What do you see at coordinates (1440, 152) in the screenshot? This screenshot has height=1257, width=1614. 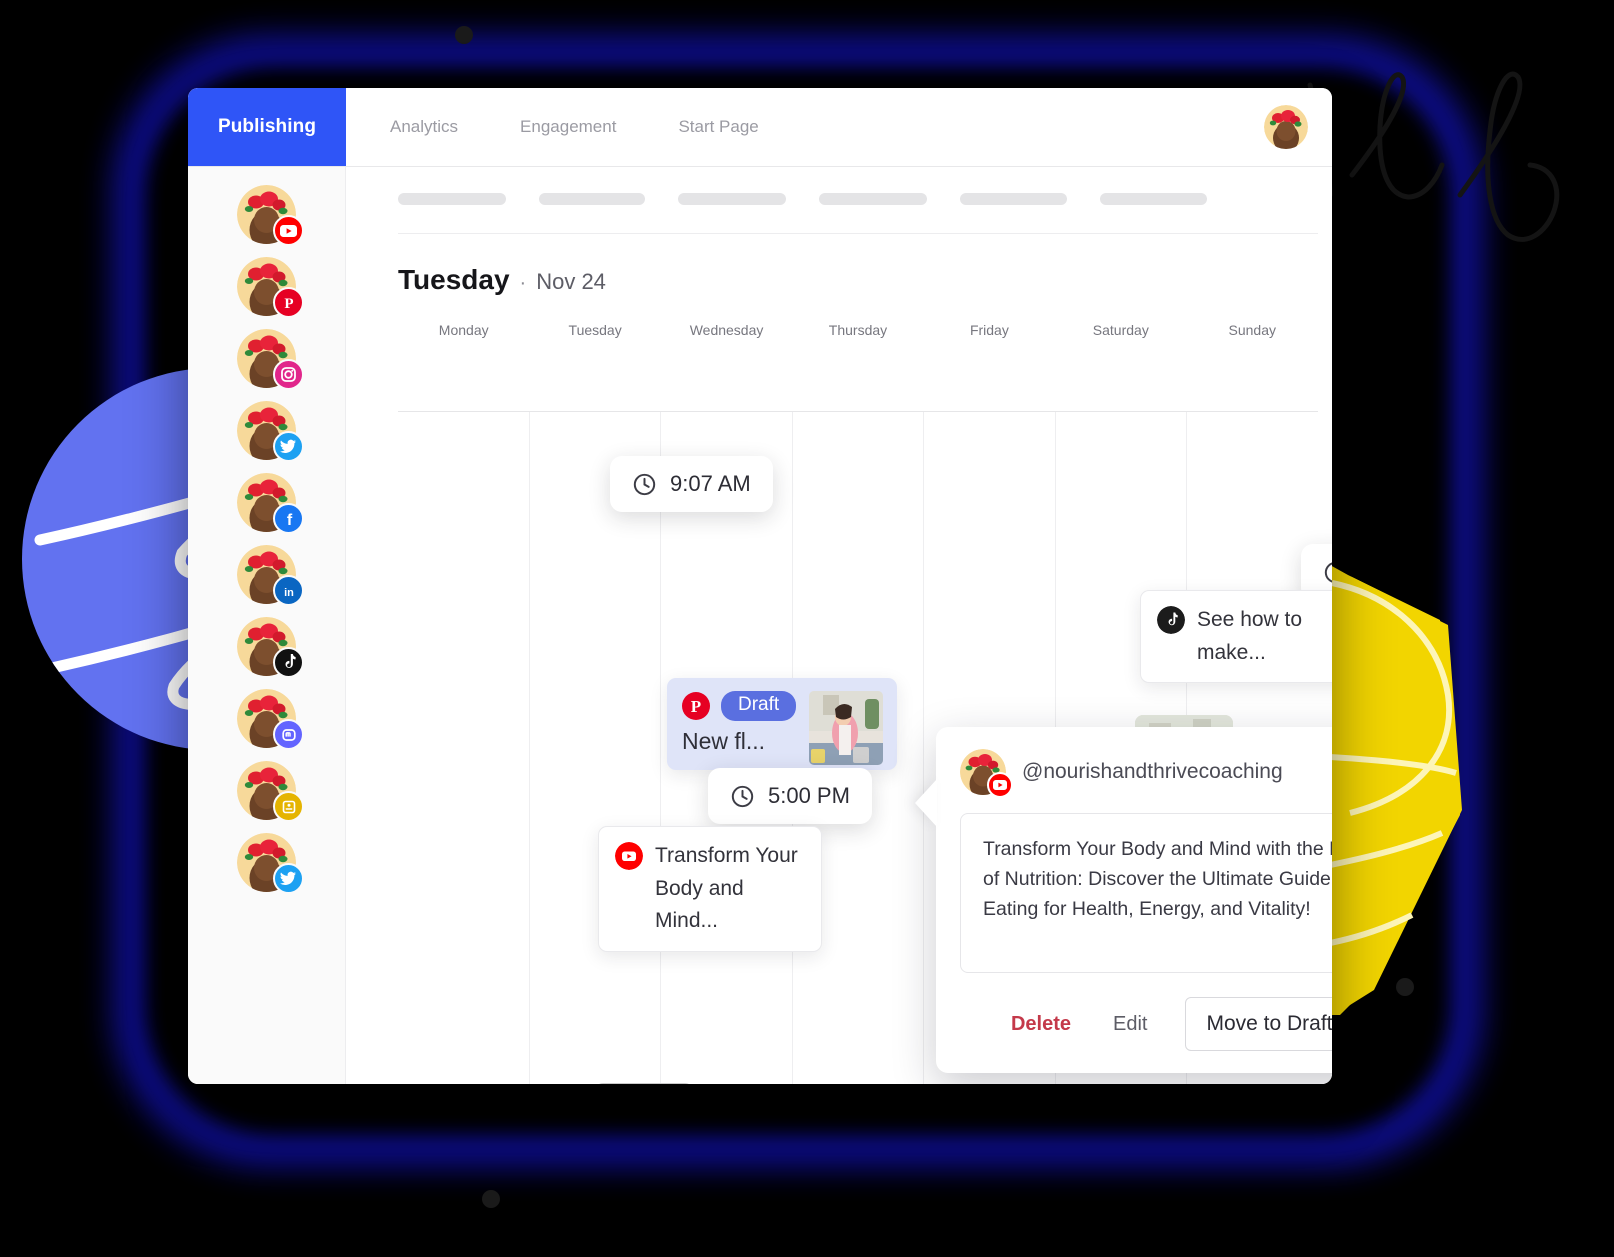 I see `decorative-script-lettering` at bounding box center [1440, 152].